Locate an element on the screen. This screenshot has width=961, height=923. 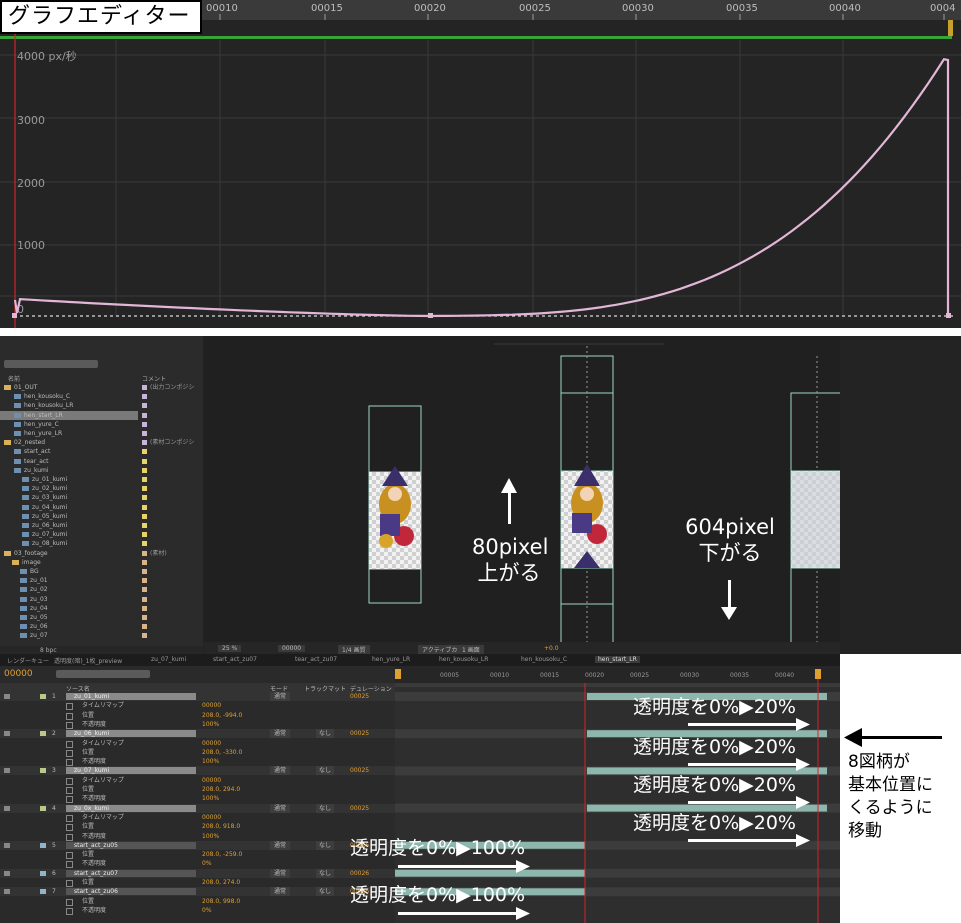
zoom-select: 25 % is located at coordinates (230, 648).